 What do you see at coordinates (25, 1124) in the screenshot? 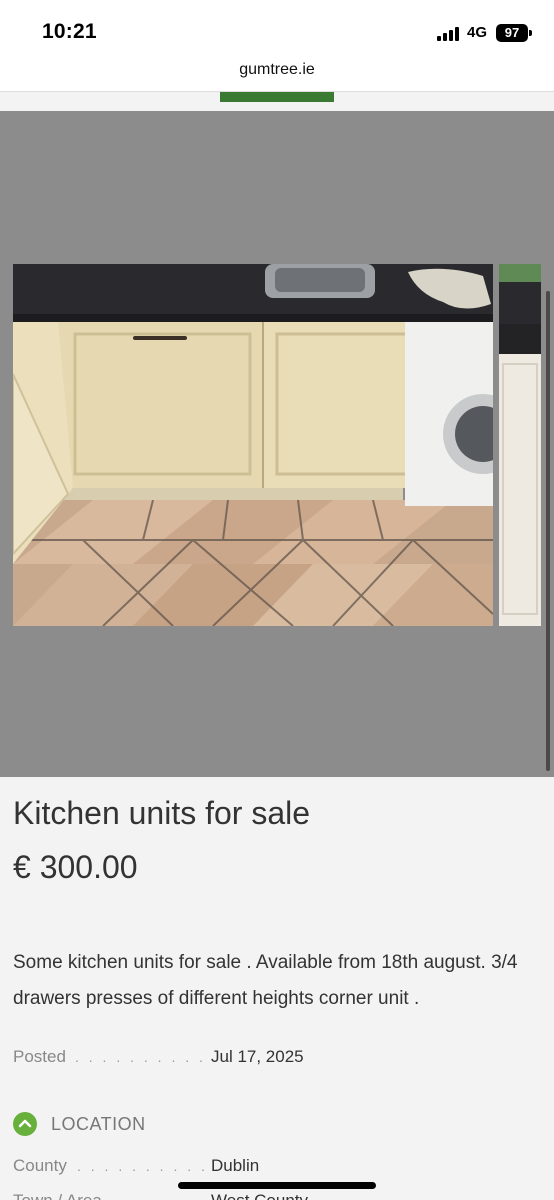
I see `chevron-up-icon` at bounding box center [25, 1124].